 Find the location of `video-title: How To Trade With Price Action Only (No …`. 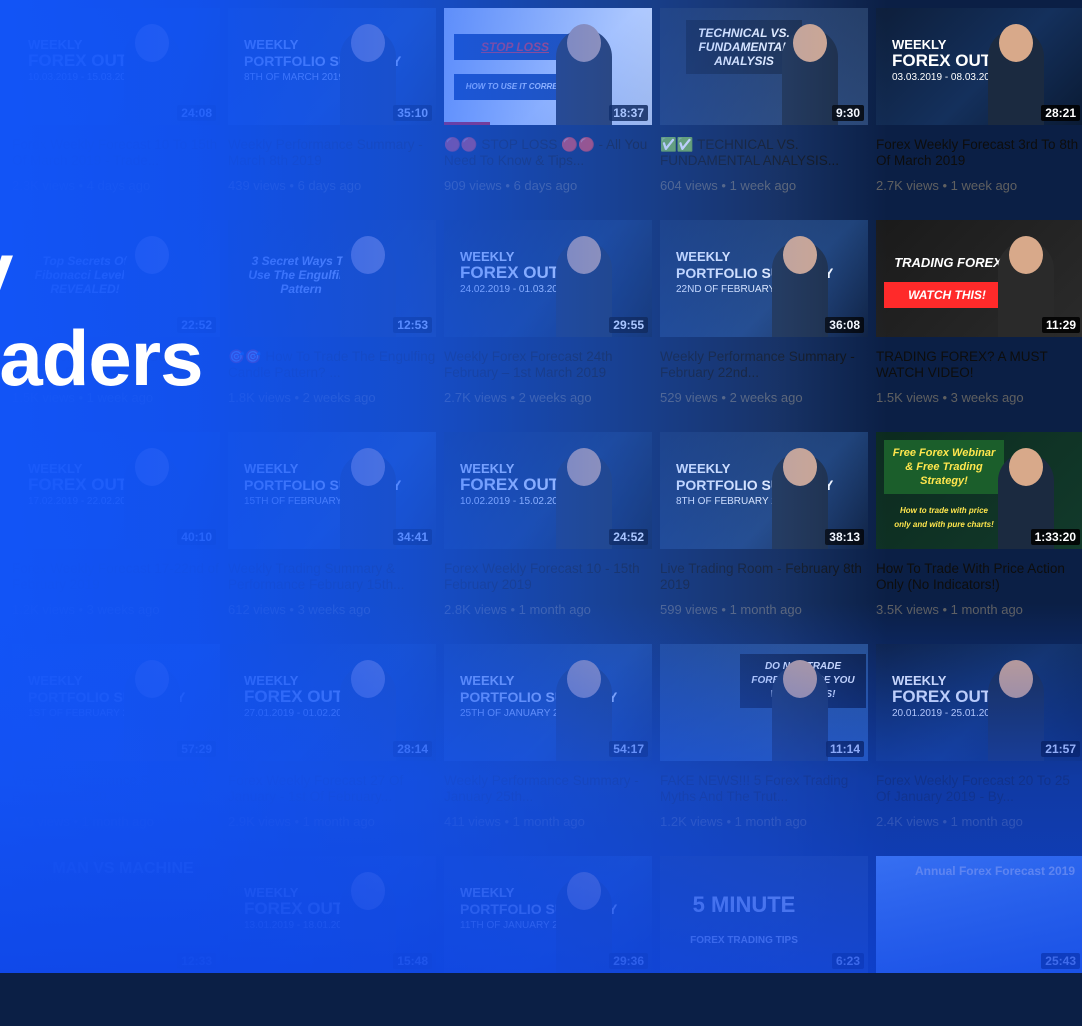

video-title: How To Trade With Price Action Only (No … is located at coordinates (979, 577).